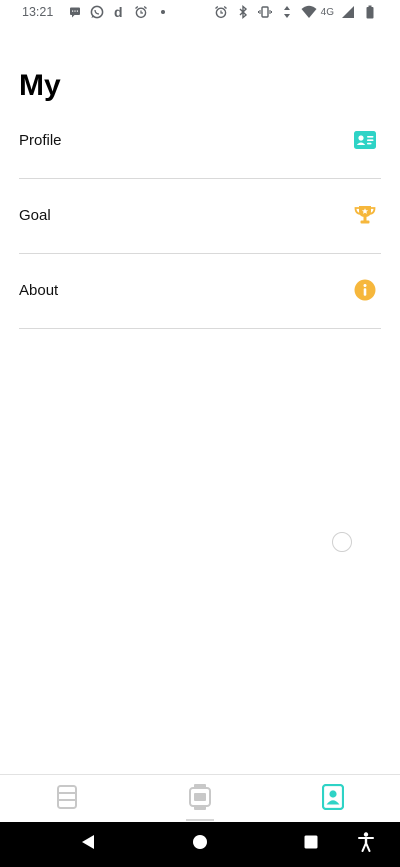 The image size is (400, 867). I want to click on tab-list, so click(66, 799).